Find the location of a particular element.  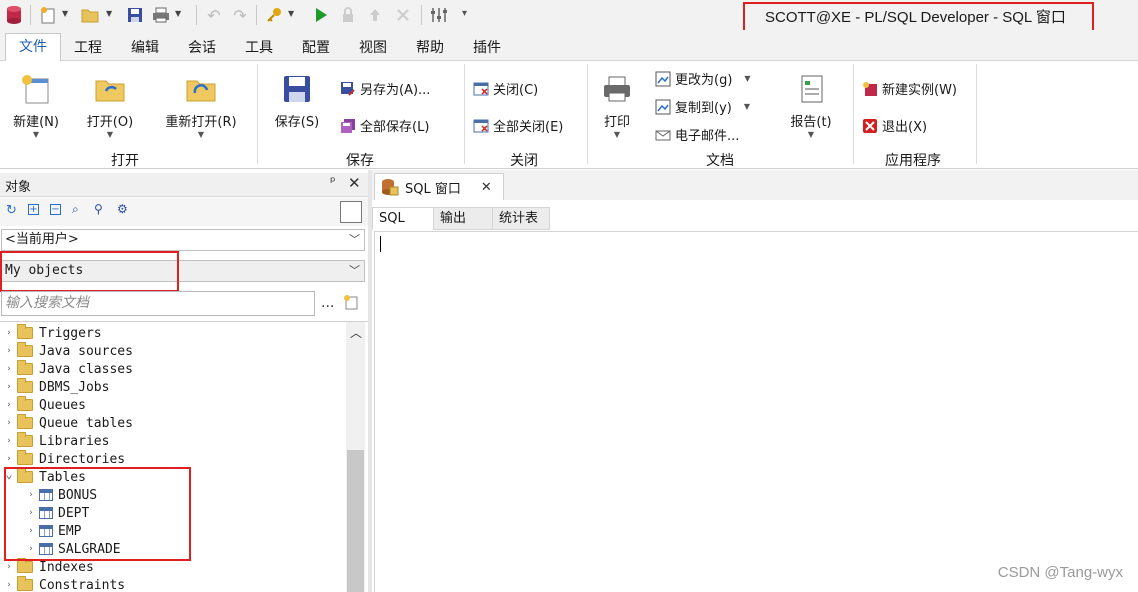

commit-icon is located at coordinates (375, 15).